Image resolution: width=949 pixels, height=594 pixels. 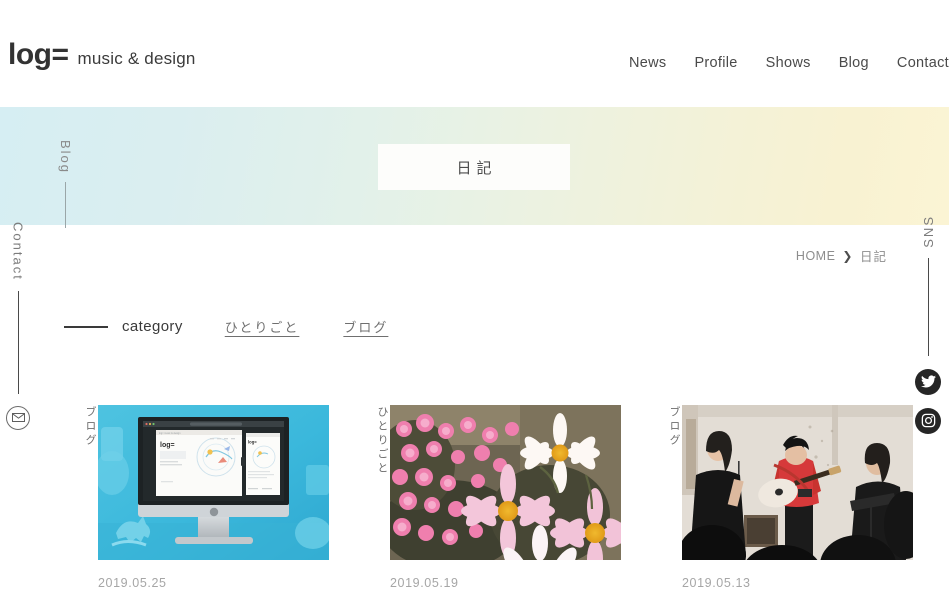 I want to click on contact-rail-label: Contact, so click(x=18, y=251).